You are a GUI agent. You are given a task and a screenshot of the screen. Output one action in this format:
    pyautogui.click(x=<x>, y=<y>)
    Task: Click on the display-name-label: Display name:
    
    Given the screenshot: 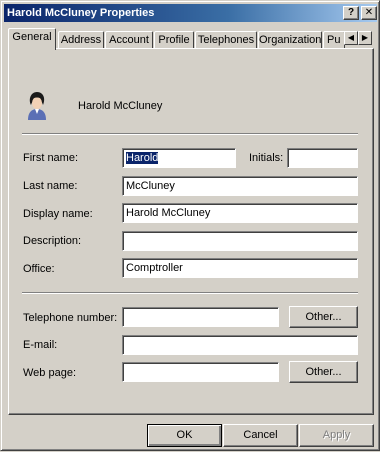 What is the action you would take?
    pyautogui.click(x=58, y=214)
    